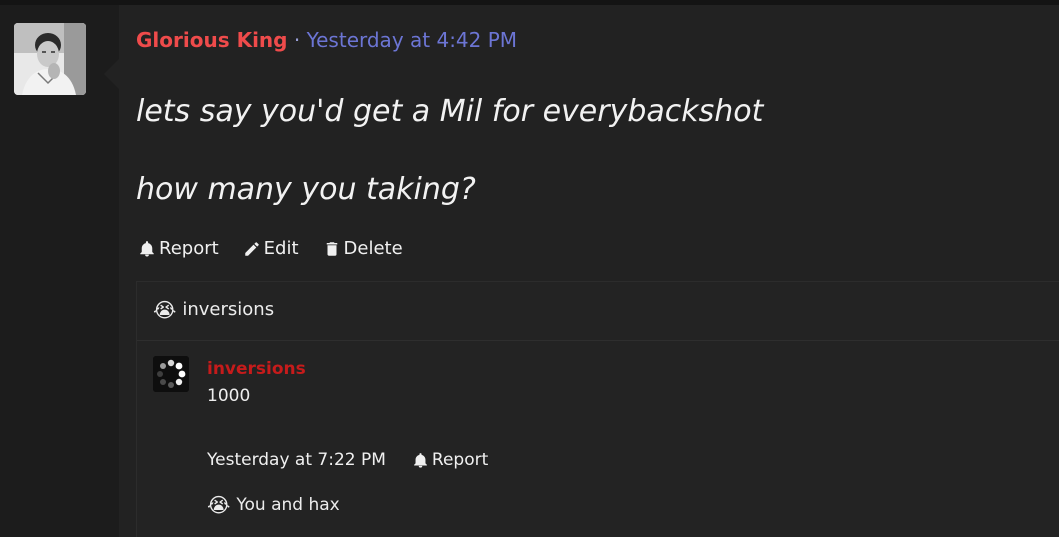 Image resolution: width=1059 pixels, height=537 pixels. I want to click on reply-report-button: Report, so click(450, 460).